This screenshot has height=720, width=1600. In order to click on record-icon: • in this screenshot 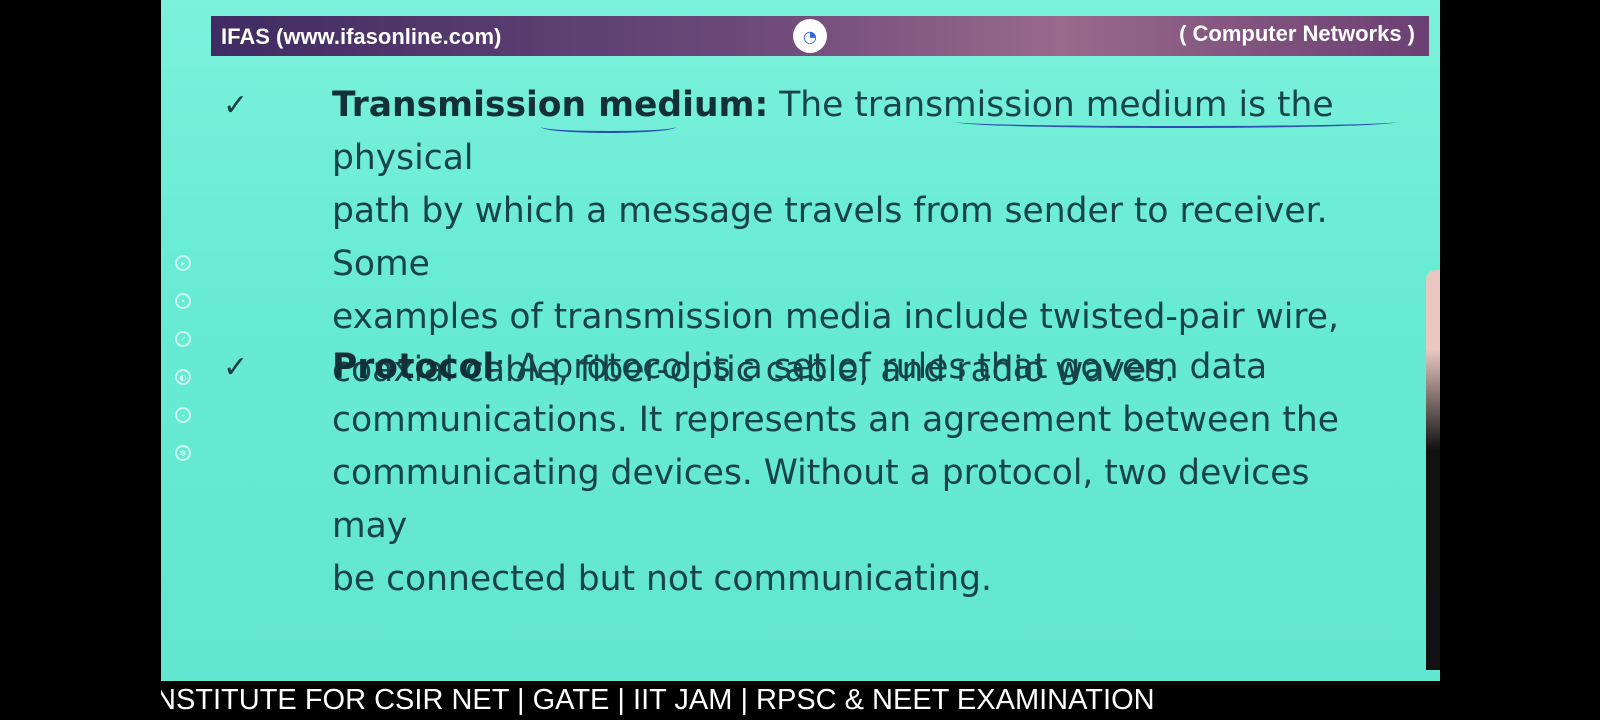, I will do `click(183, 301)`.